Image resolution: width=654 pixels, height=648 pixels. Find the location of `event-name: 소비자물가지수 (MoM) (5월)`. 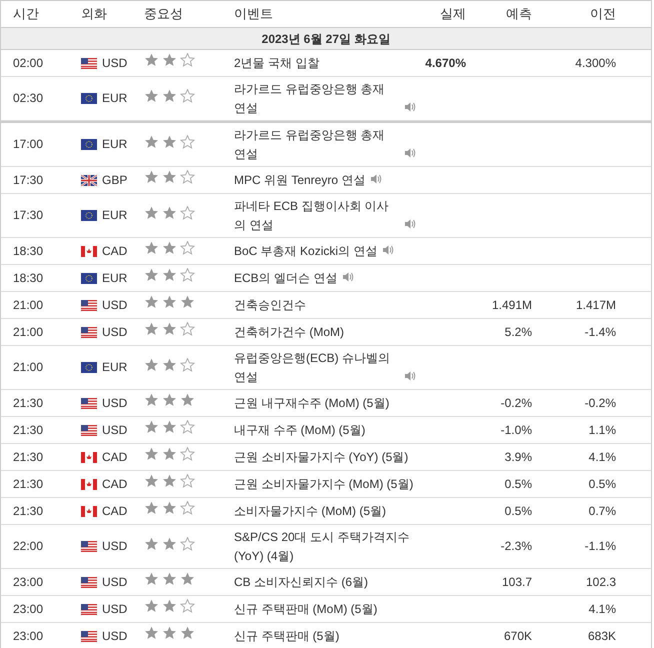

event-name: 소비자물가지수 (MoM) (5월) is located at coordinates (310, 511).